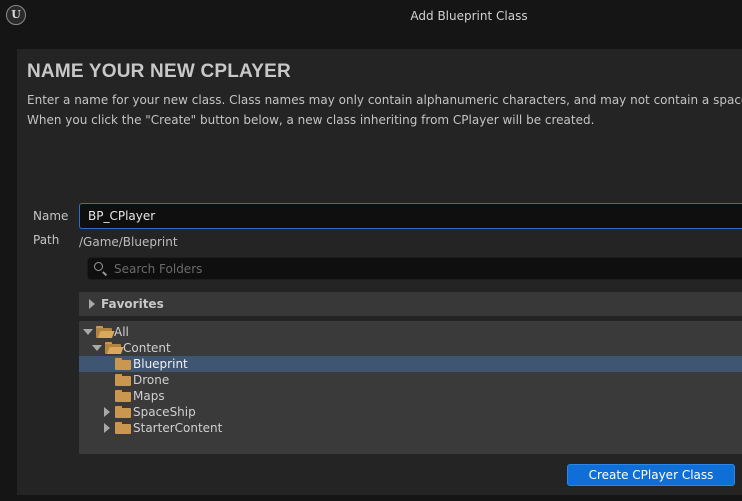  Describe the element at coordinates (410, 304) in the screenshot. I see `favorites-header: Favorites` at that location.